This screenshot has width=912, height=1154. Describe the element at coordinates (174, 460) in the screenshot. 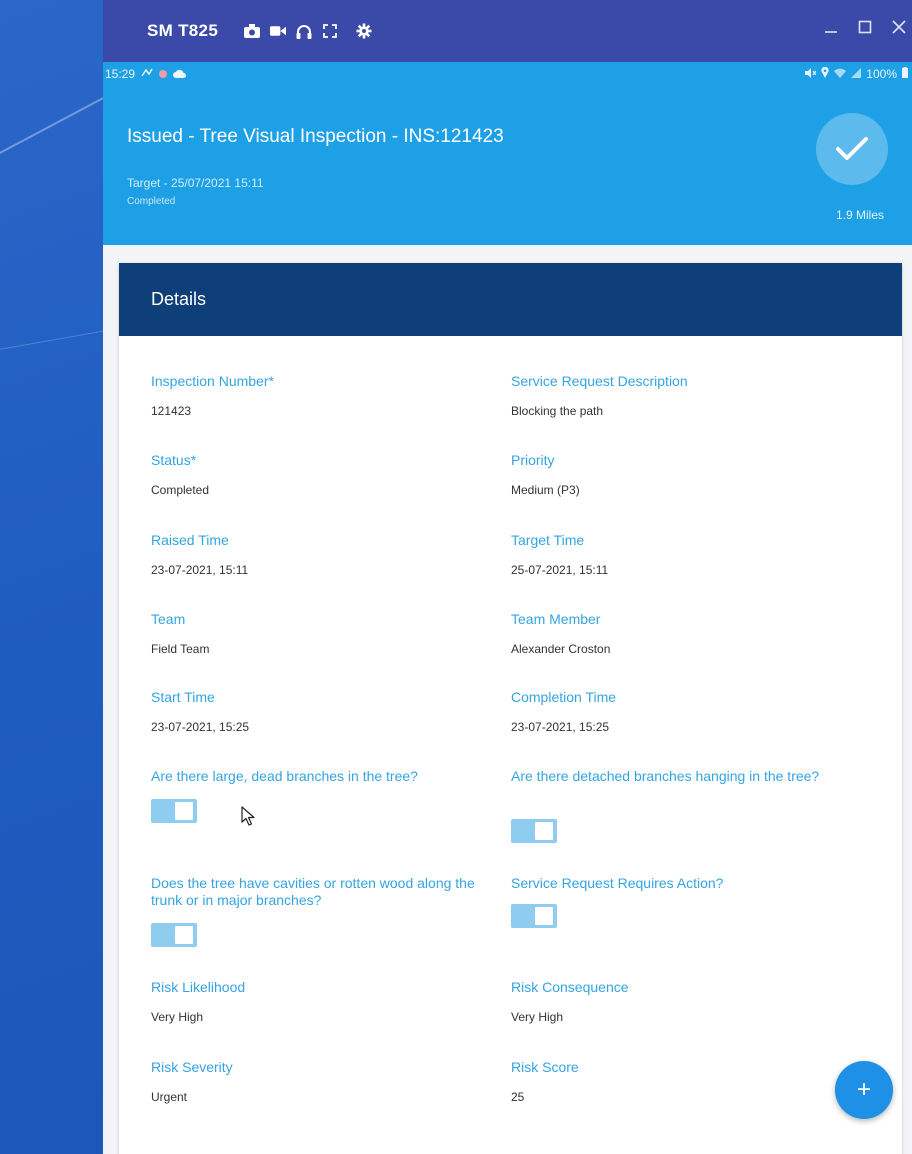

I see `field-label: Status*` at that location.